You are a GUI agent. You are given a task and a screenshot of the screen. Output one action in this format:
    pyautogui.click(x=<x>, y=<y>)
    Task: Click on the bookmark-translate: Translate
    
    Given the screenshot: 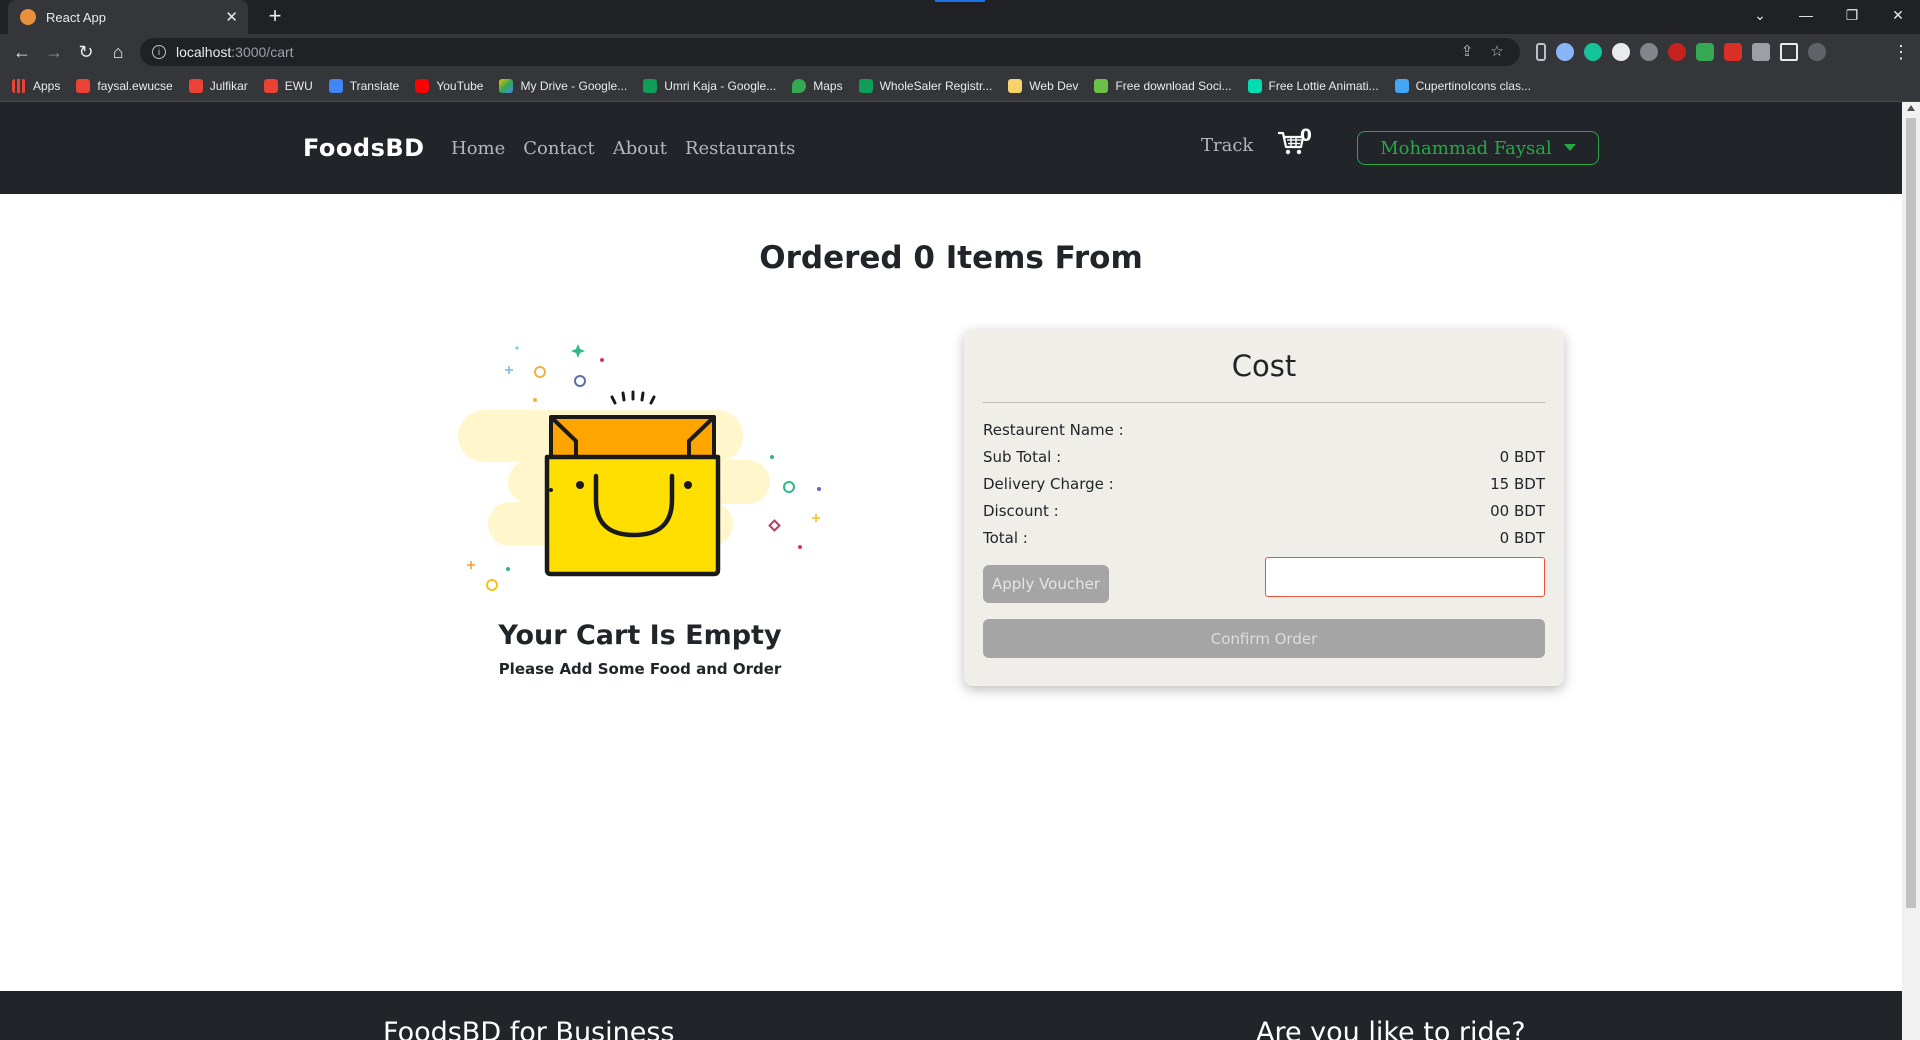 What is the action you would take?
    pyautogui.click(x=364, y=85)
    